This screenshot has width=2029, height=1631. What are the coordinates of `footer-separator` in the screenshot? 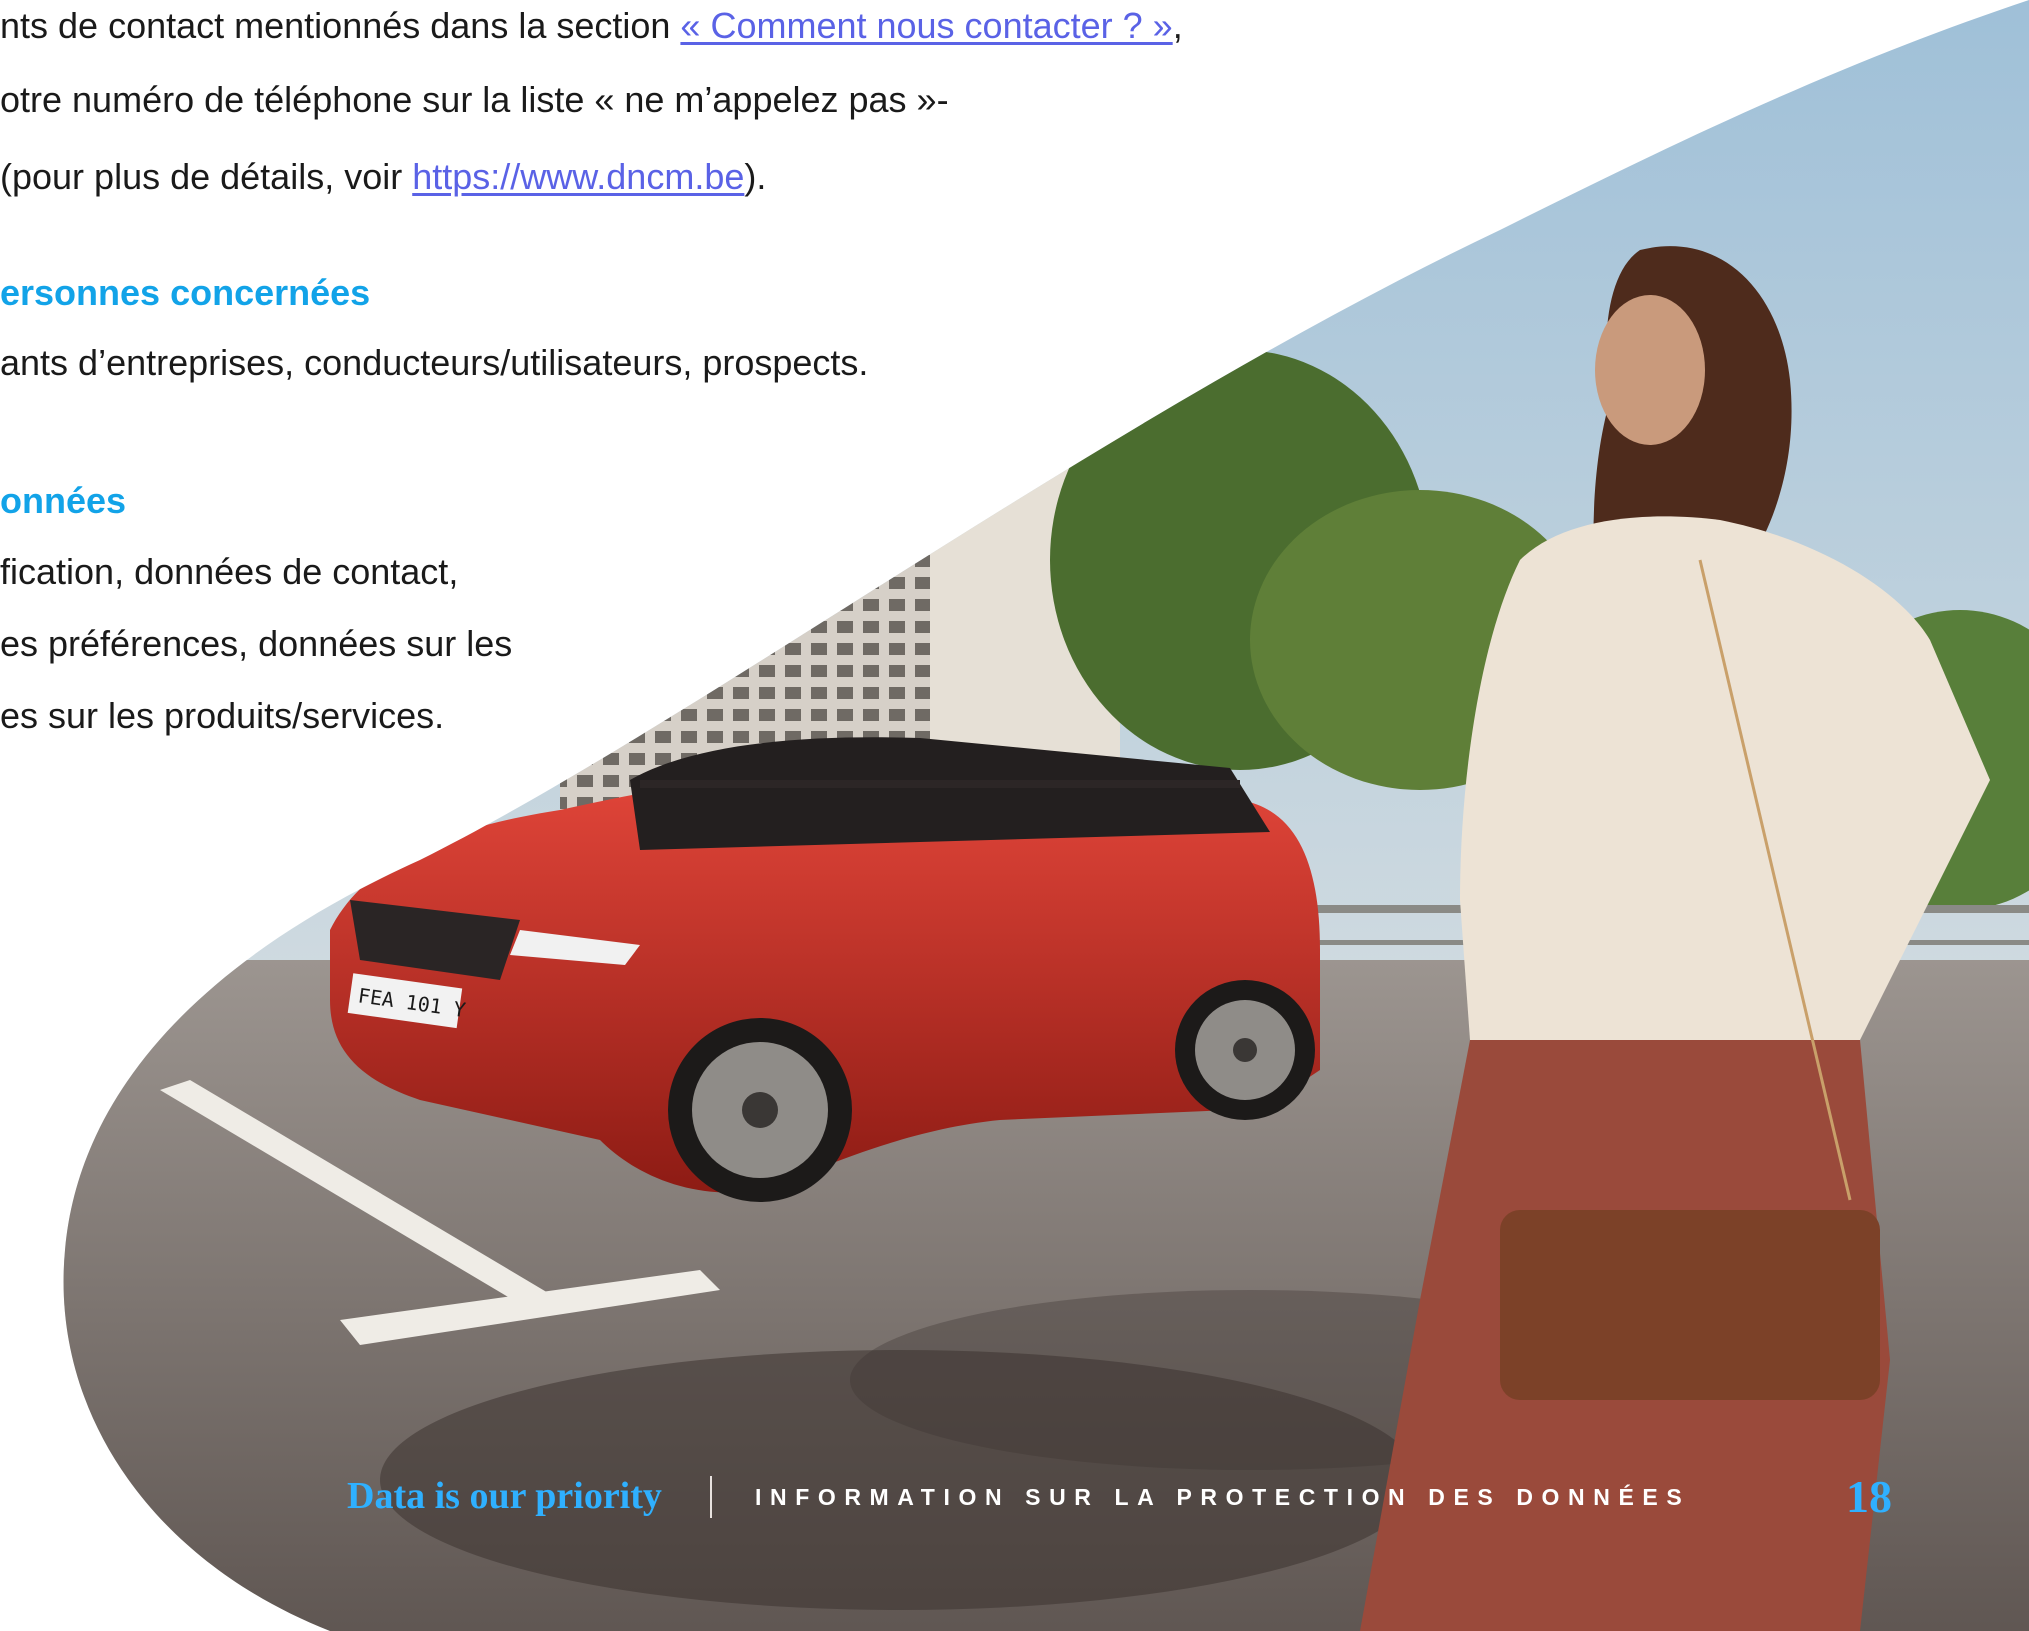 It's located at (711, 1497).